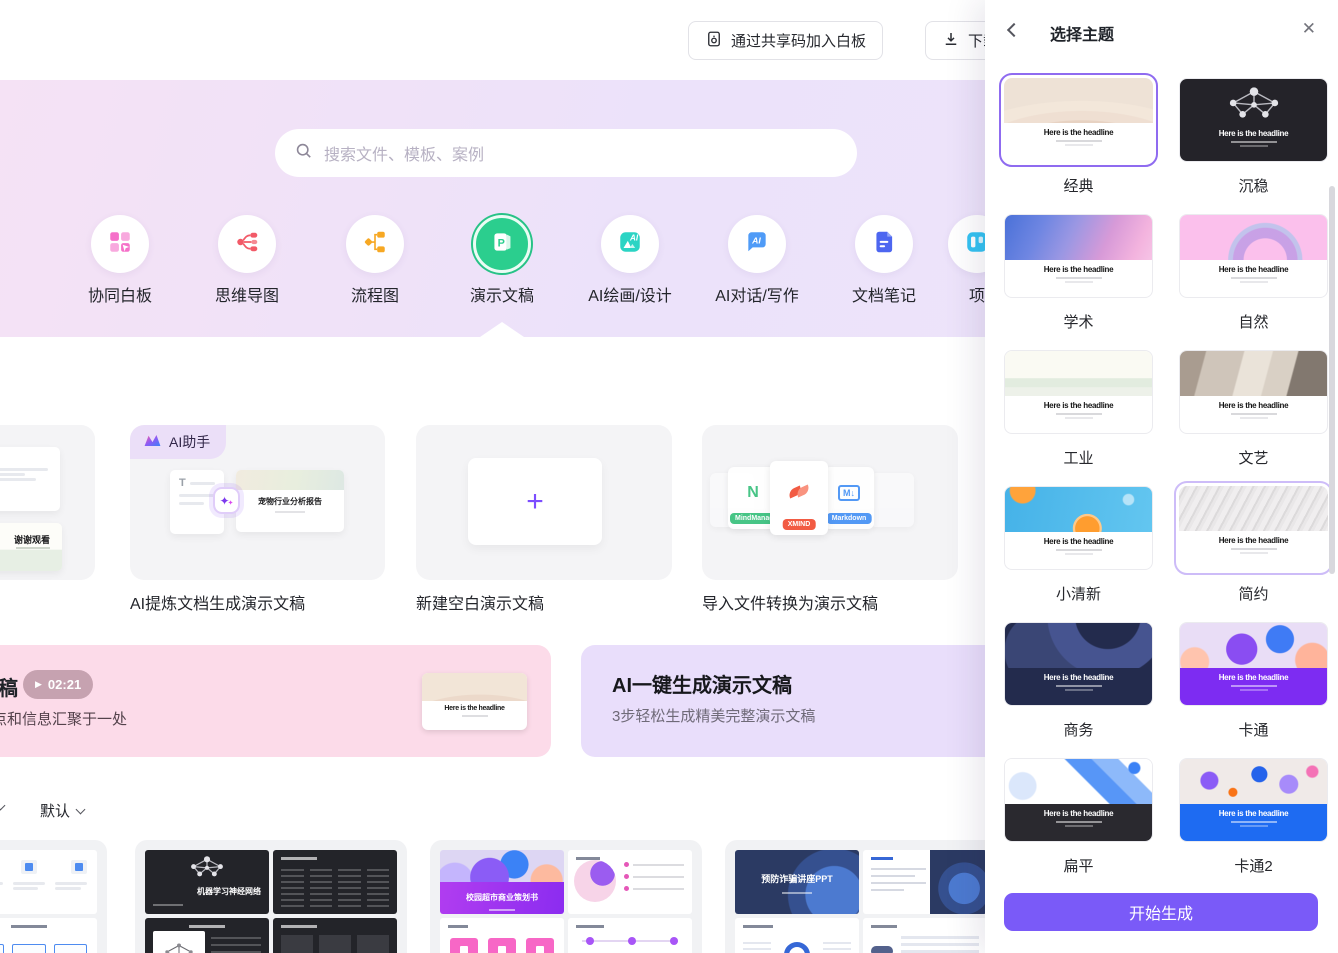 The width and height of the screenshot is (1338, 953). What do you see at coordinates (630, 260) in the screenshot?
I see `tool-ai-design: AI AI绘画/设计` at bounding box center [630, 260].